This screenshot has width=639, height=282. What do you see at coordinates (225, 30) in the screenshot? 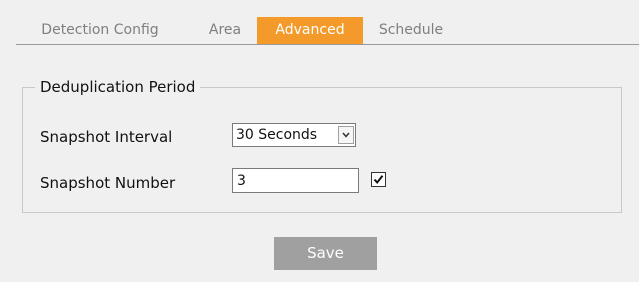
I see `tab-area: Area` at bounding box center [225, 30].